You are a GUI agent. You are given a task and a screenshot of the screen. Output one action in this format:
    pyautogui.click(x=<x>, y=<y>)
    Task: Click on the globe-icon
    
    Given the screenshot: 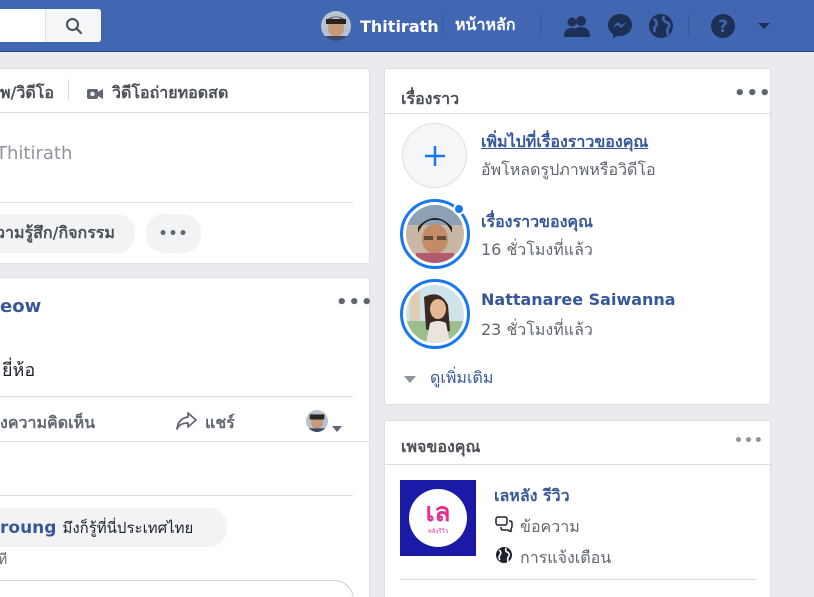 What is the action you would take?
    pyautogui.click(x=504, y=557)
    